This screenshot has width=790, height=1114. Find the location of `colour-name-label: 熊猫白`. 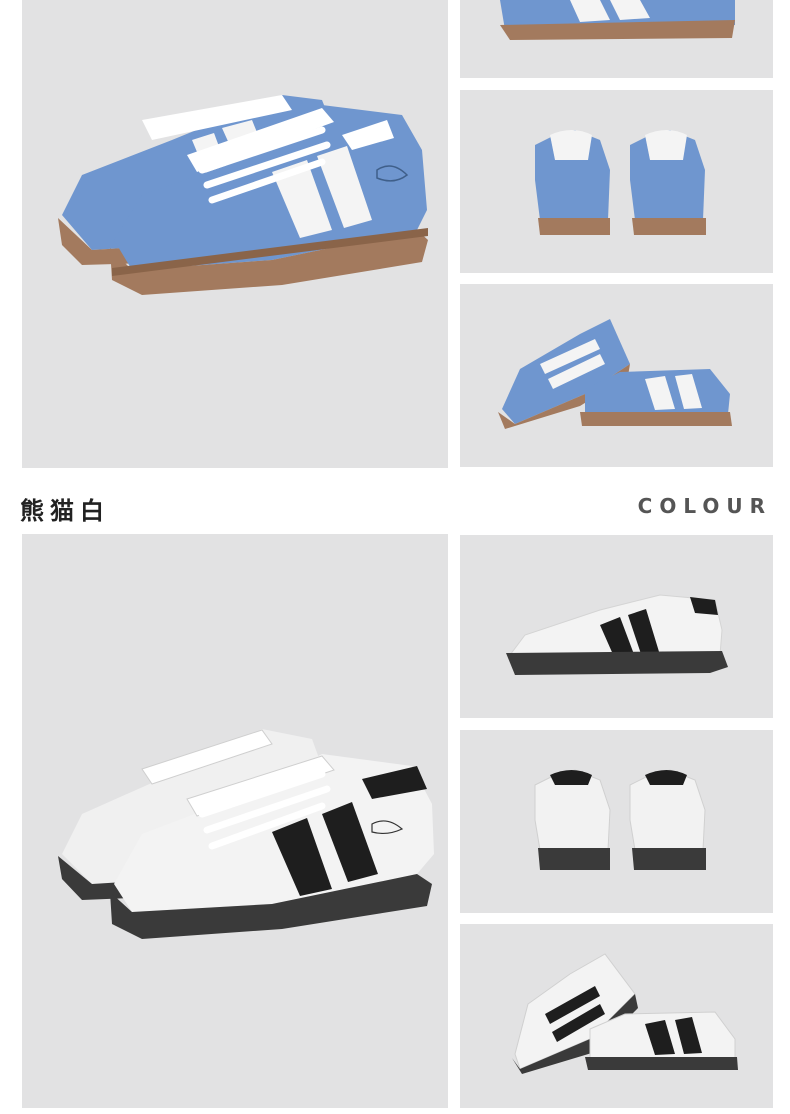

colour-name-label: 熊猫白 is located at coordinates (65, 511).